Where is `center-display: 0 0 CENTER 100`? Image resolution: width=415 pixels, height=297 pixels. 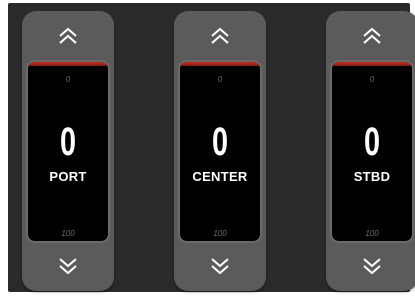 center-display: 0 0 CENTER 100 is located at coordinates (220, 151).